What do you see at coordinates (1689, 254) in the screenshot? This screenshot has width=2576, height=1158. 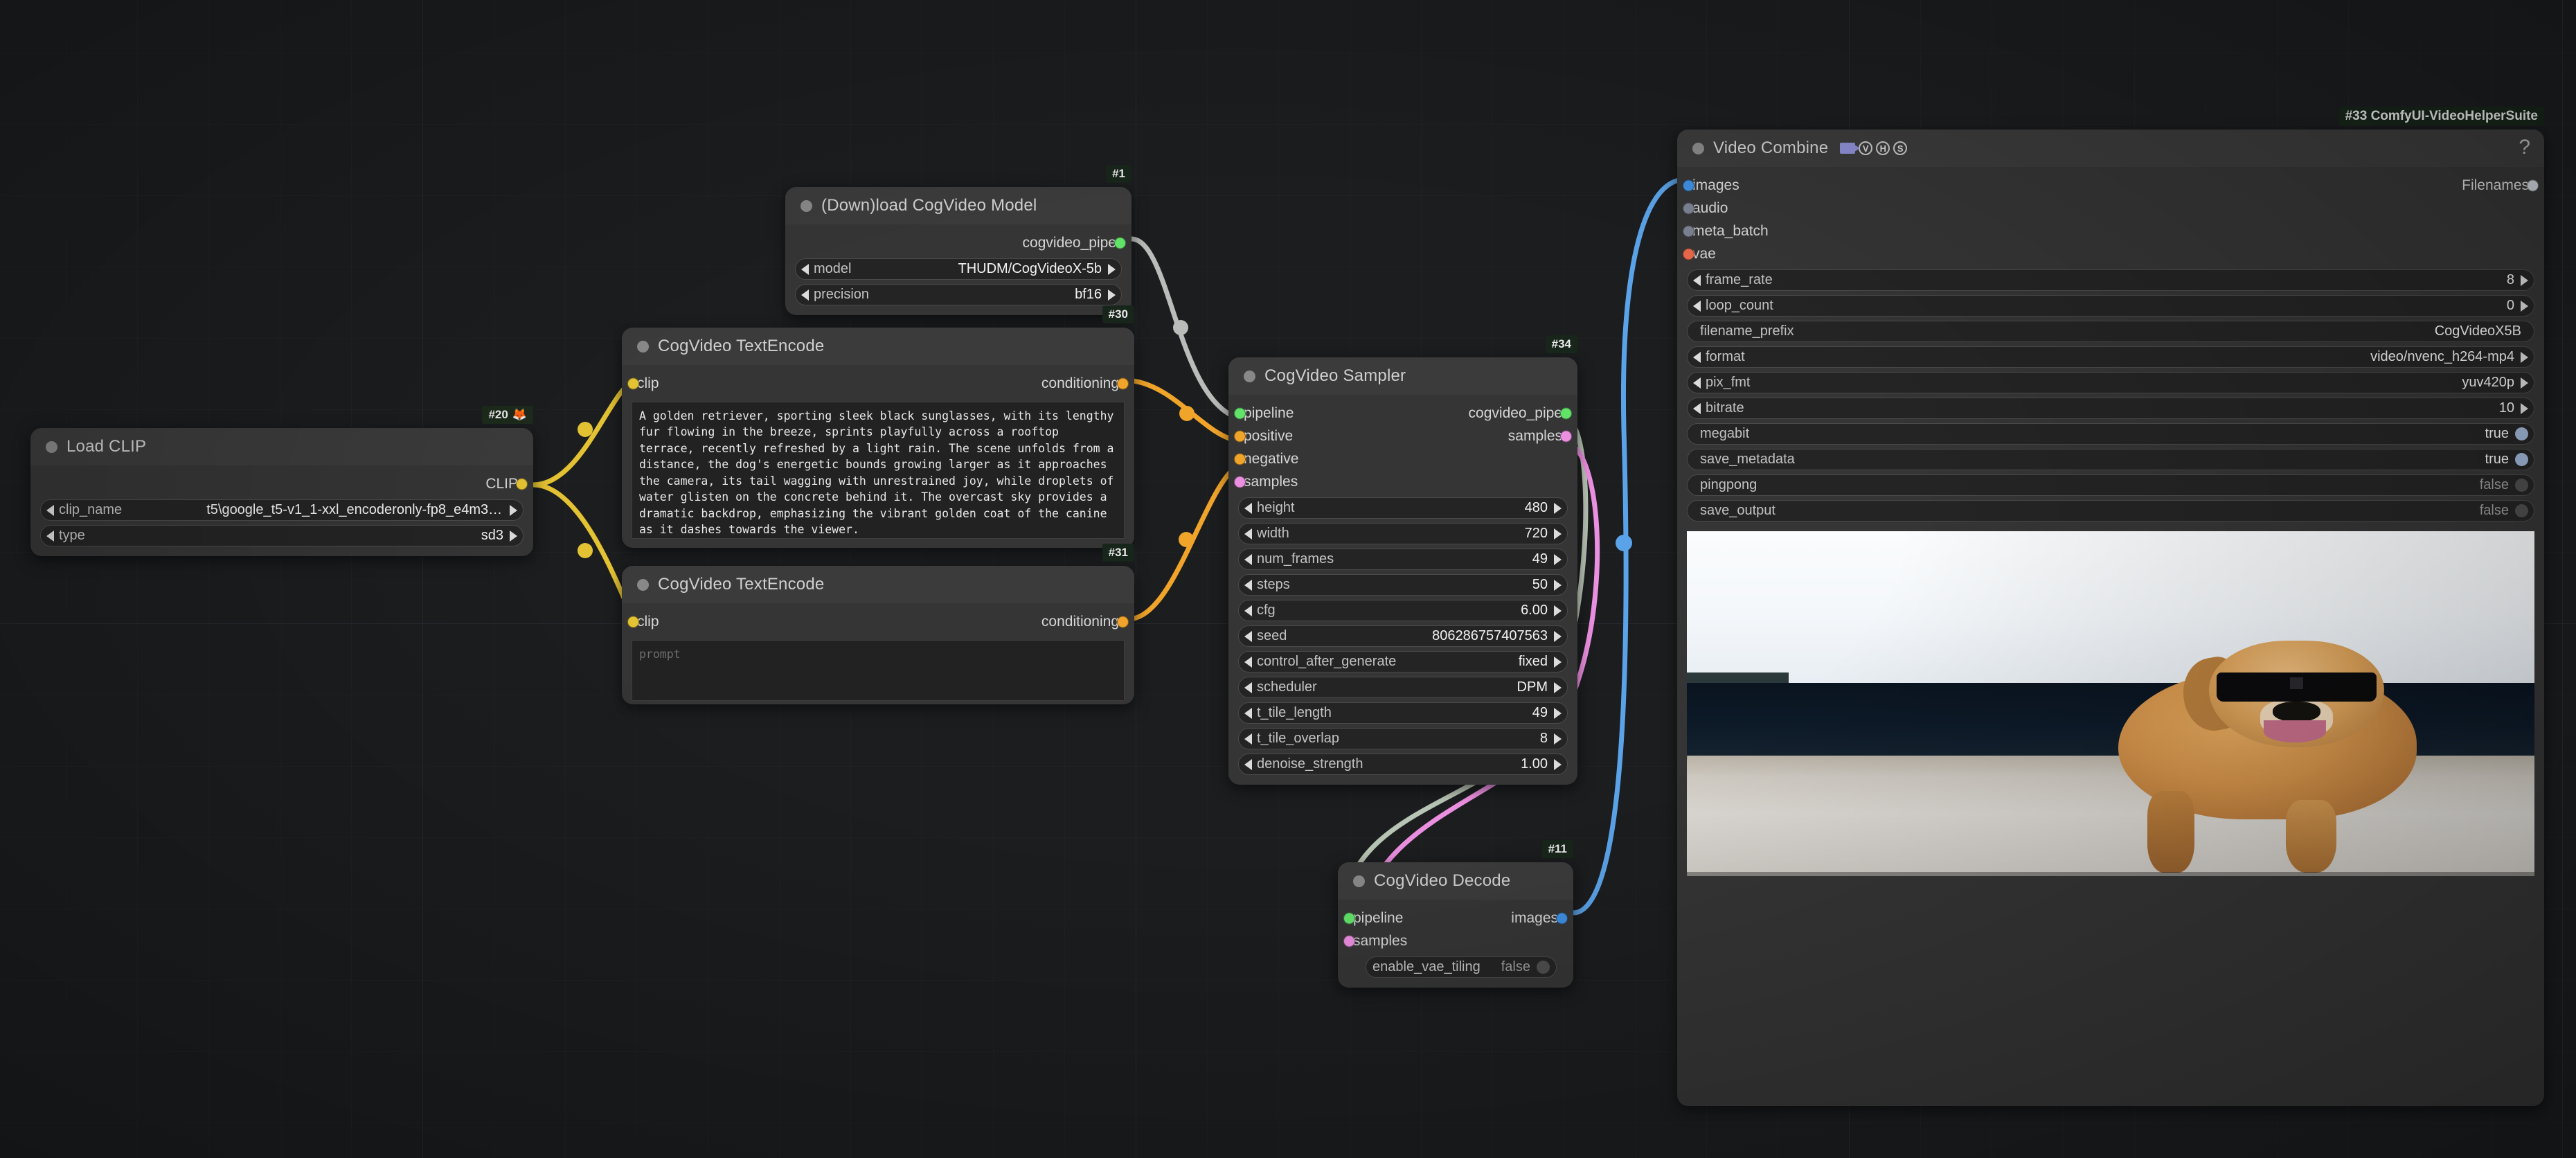 I see `port-dot-vae-icon` at bounding box center [1689, 254].